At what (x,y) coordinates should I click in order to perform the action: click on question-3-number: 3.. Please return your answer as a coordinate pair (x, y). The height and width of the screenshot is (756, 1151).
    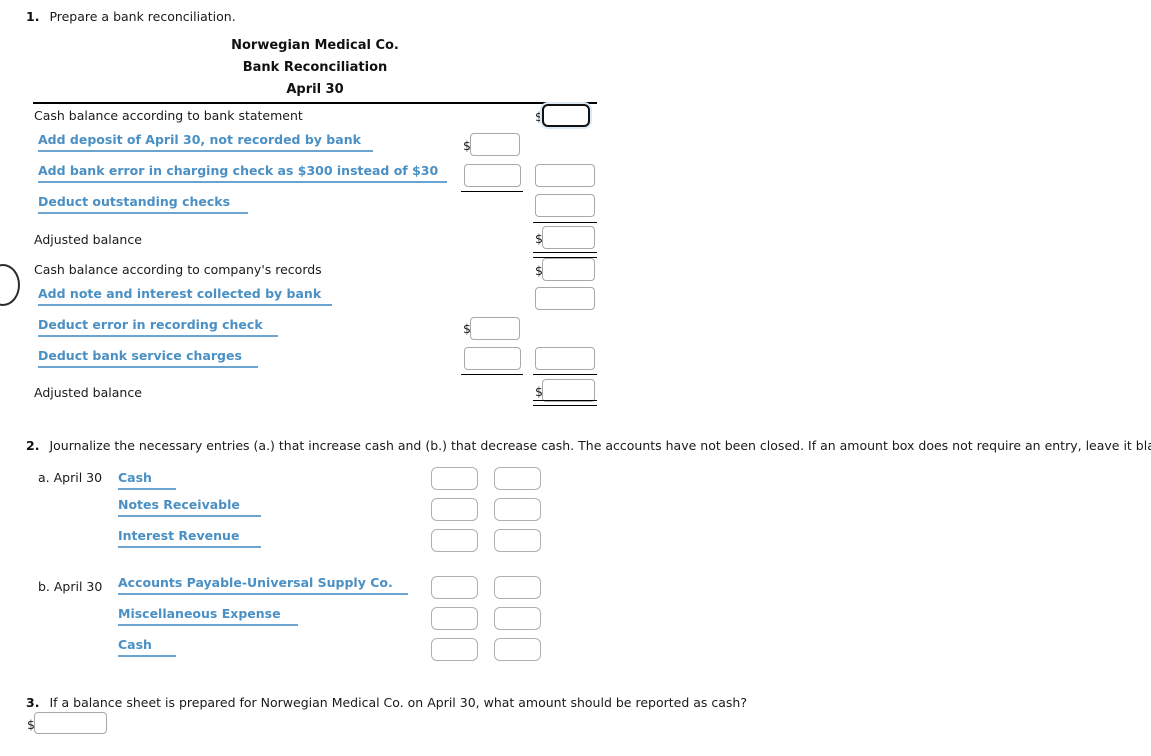
    Looking at the image, I should click on (33, 702).